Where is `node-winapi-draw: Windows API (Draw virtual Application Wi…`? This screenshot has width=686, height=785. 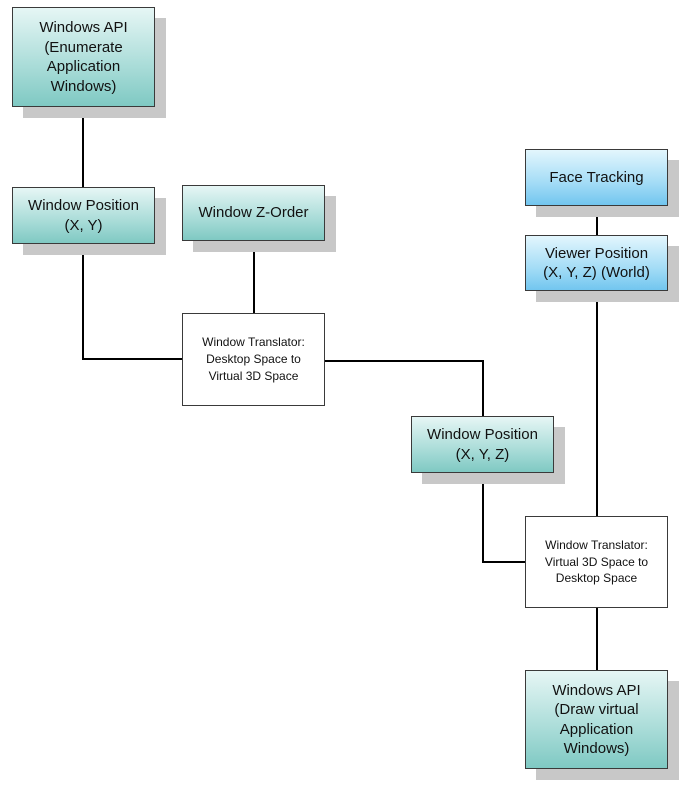
node-winapi-draw: Windows API (Draw virtual Application Wi… is located at coordinates (596, 719).